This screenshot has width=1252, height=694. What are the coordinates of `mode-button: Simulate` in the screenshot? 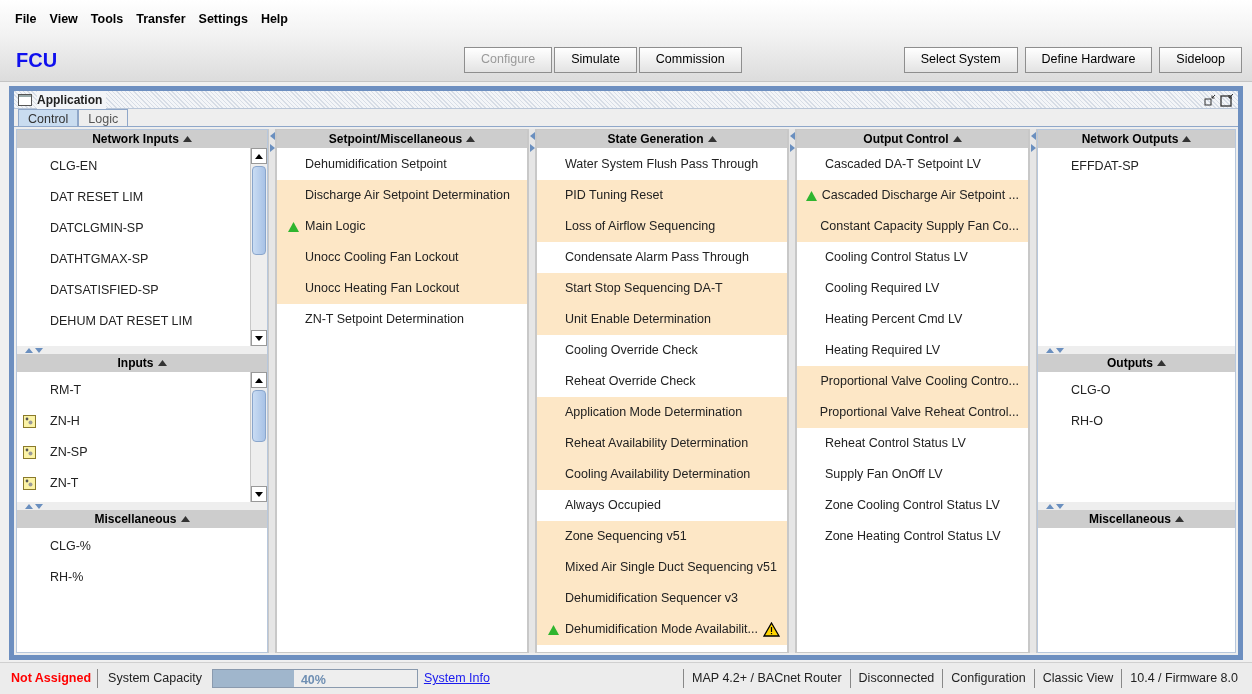 It's located at (595, 59).